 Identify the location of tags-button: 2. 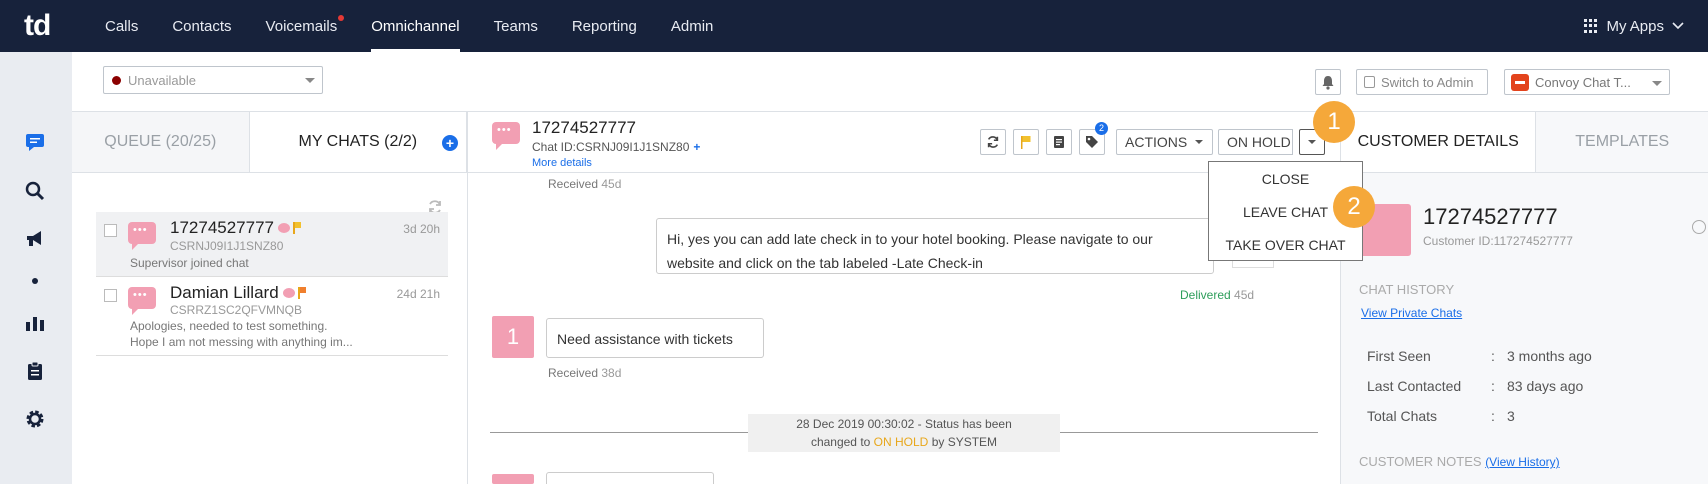
(1093, 138).